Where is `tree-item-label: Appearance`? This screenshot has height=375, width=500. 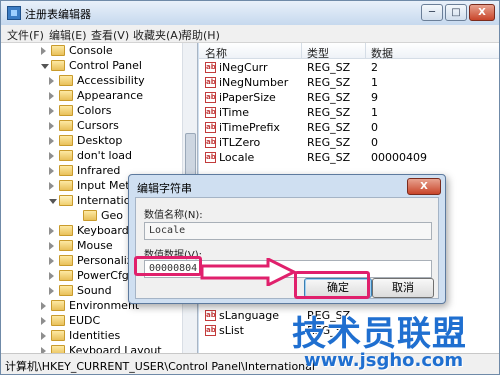 tree-item-label: Appearance is located at coordinates (110, 95).